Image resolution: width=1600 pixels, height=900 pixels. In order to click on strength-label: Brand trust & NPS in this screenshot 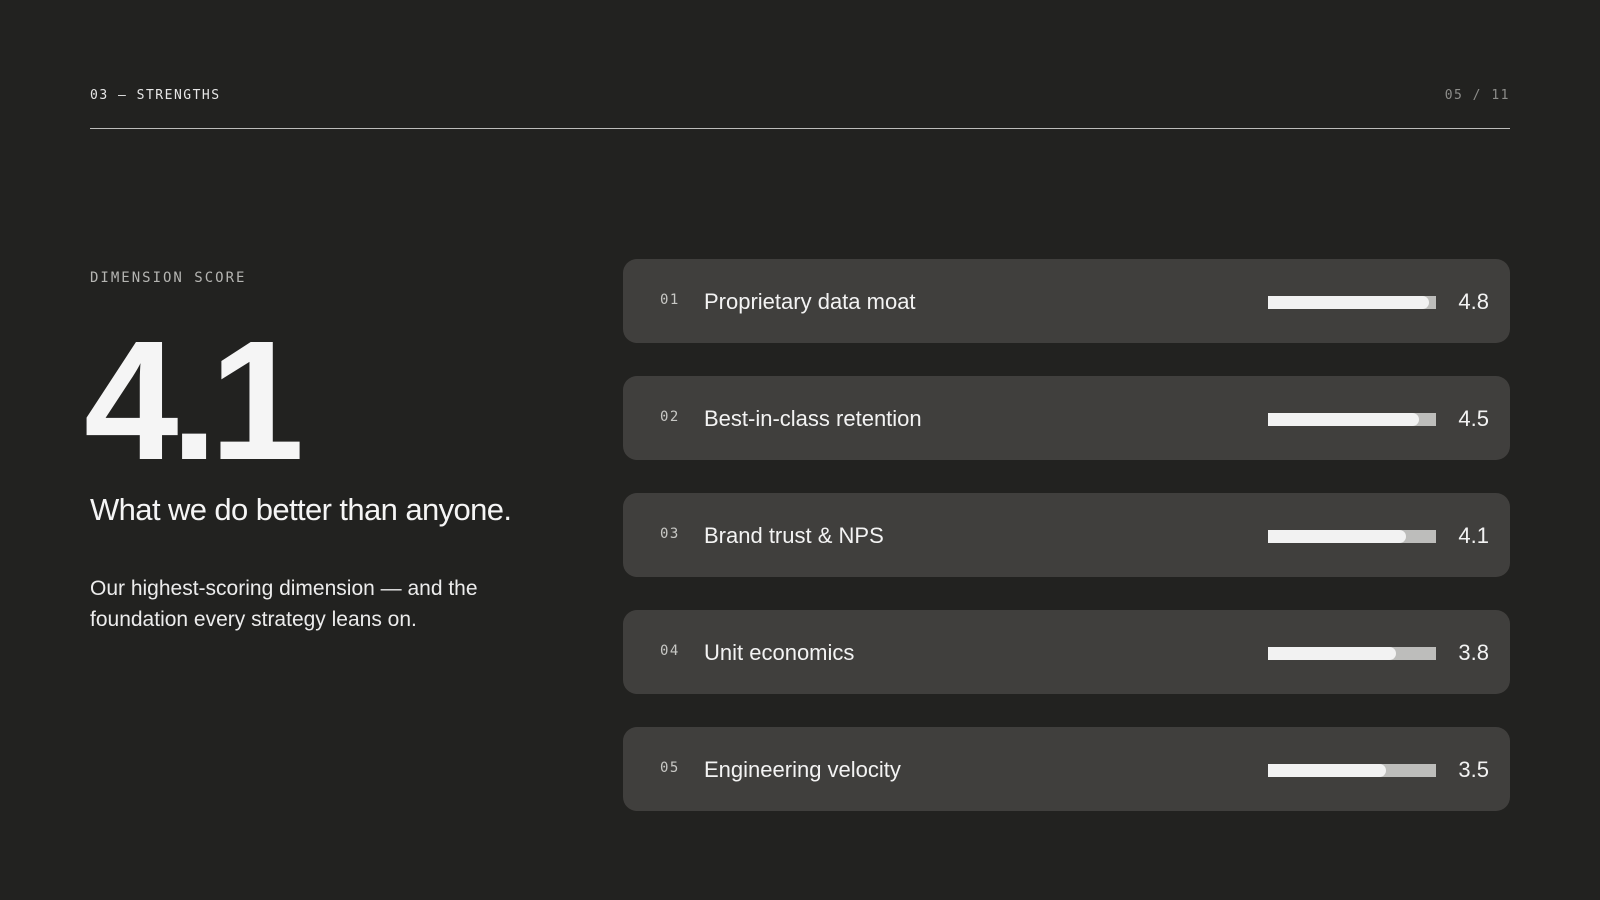, I will do `click(794, 535)`.